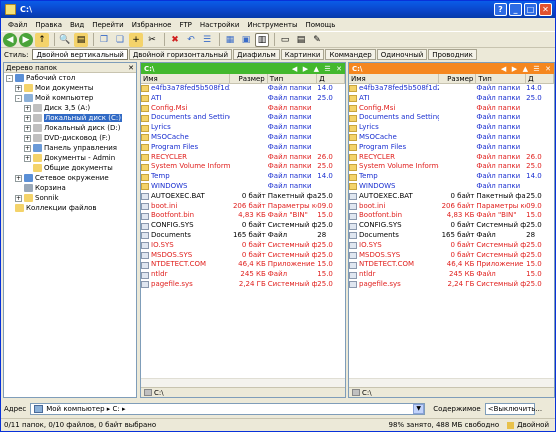 The height and width of the screenshot is (432, 556). Describe the element at coordinates (500, 9) in the screenshot. I see `help-button: ?` at that location.